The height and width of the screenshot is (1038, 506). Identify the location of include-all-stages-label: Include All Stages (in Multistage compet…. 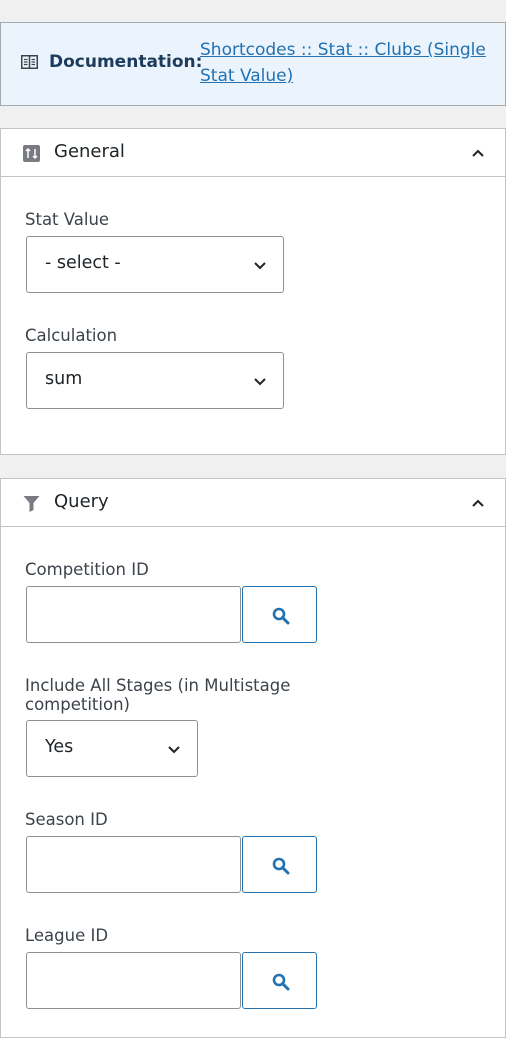
(158, 695).